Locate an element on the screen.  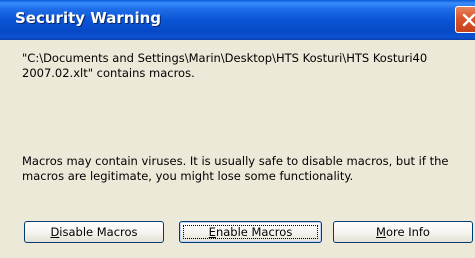
disable-macros-label: isable Macros is located at coordinates (98, 232).